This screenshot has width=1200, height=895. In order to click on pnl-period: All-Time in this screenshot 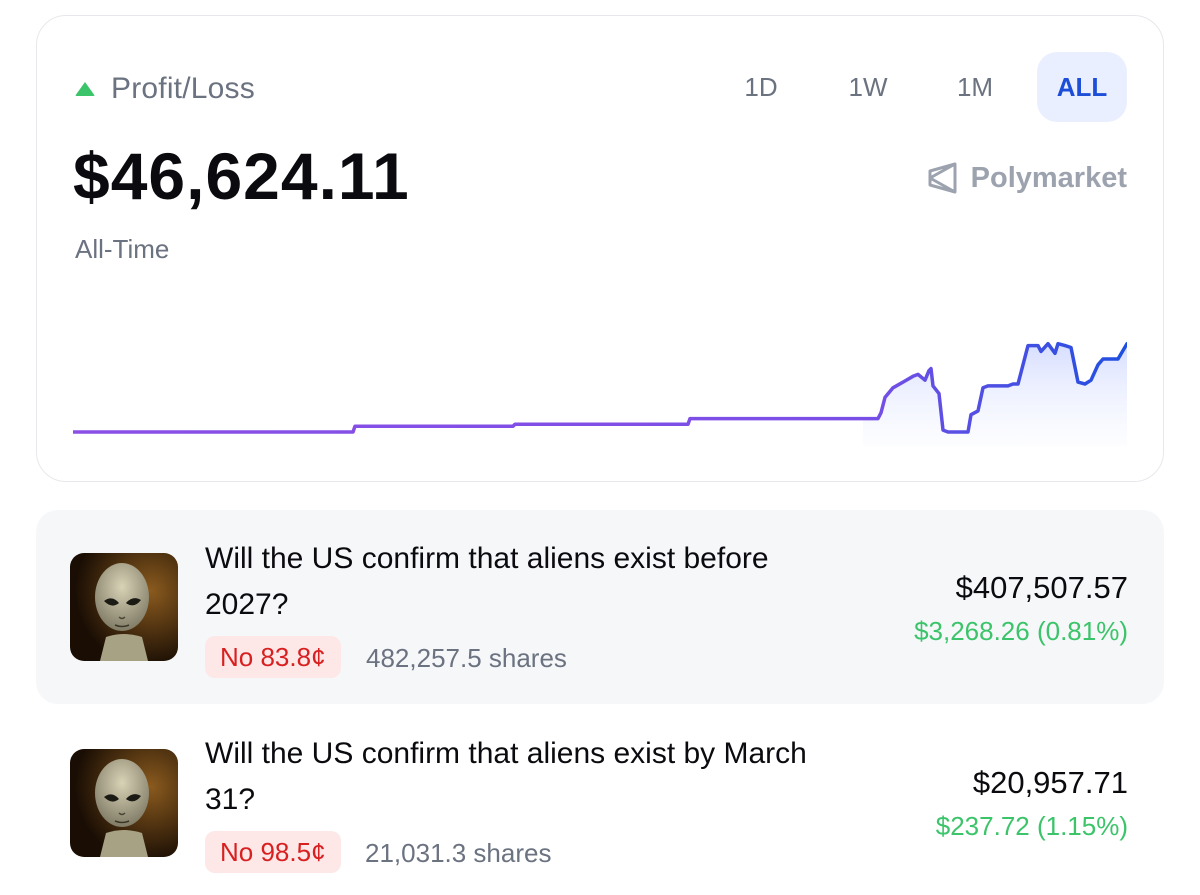, I will do `click(122, 249)`.